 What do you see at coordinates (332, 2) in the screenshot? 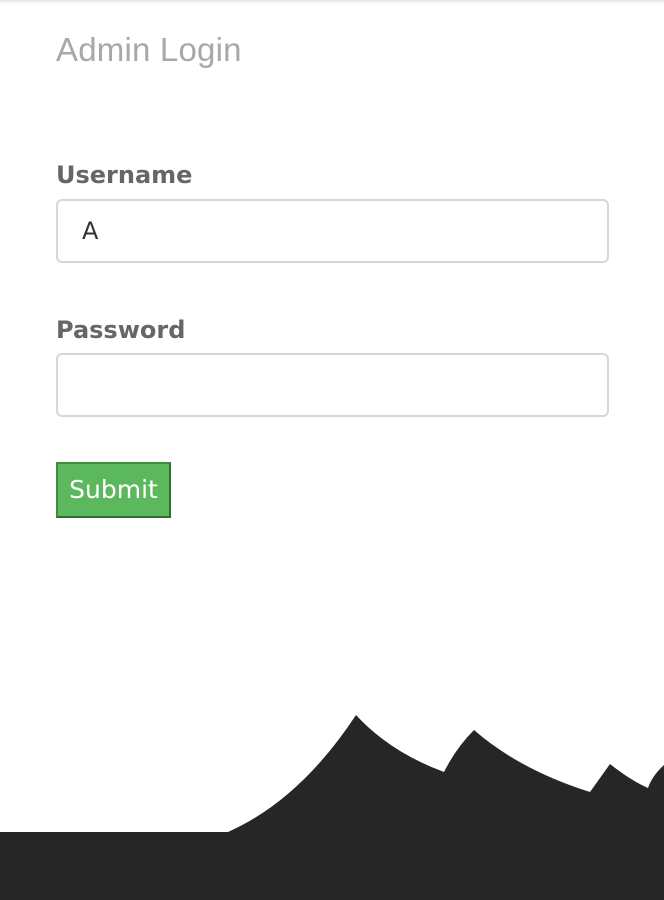
I see `top-edge-shadow` at bounding box center [332, 2].